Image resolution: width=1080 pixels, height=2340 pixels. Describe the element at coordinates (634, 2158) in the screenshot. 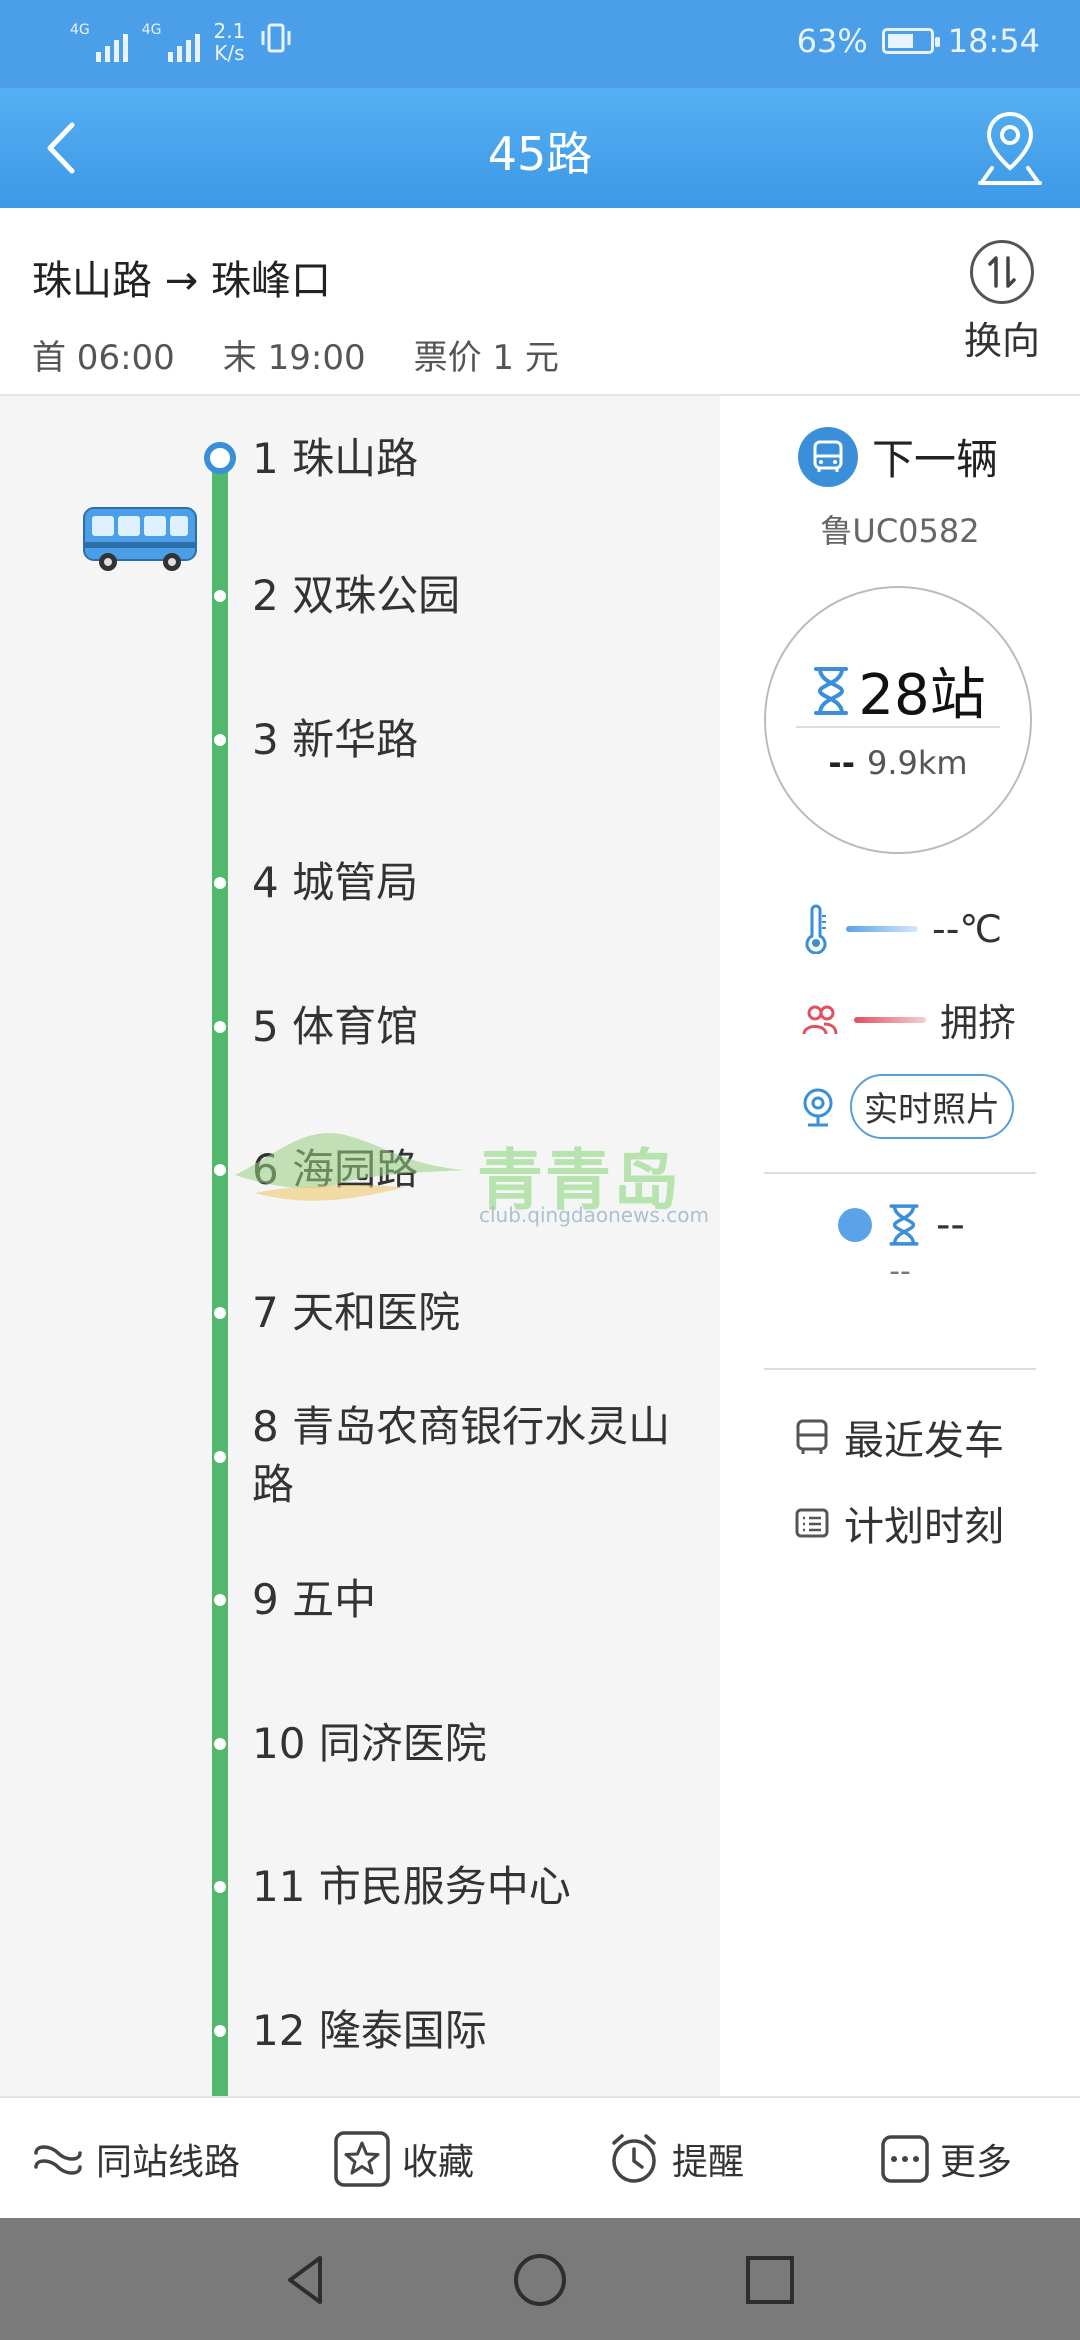

I see `alarm-clock-icon` at that location.